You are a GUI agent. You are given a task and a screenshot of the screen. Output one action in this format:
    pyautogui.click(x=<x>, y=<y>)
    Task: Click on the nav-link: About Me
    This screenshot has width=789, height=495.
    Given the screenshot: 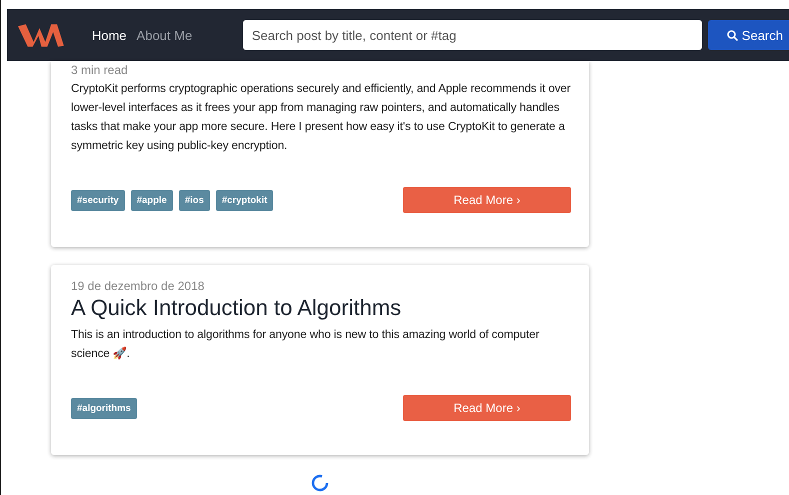 What is the action you would take?
    pyautogui.click(x=164, y=35)
    